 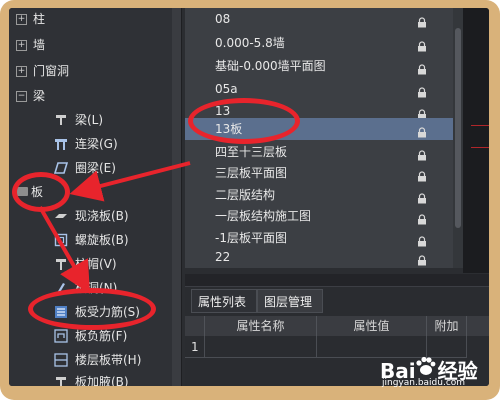 I want to click on watermark-url: jingyan.baidu.com, so click(x=424, y=383).